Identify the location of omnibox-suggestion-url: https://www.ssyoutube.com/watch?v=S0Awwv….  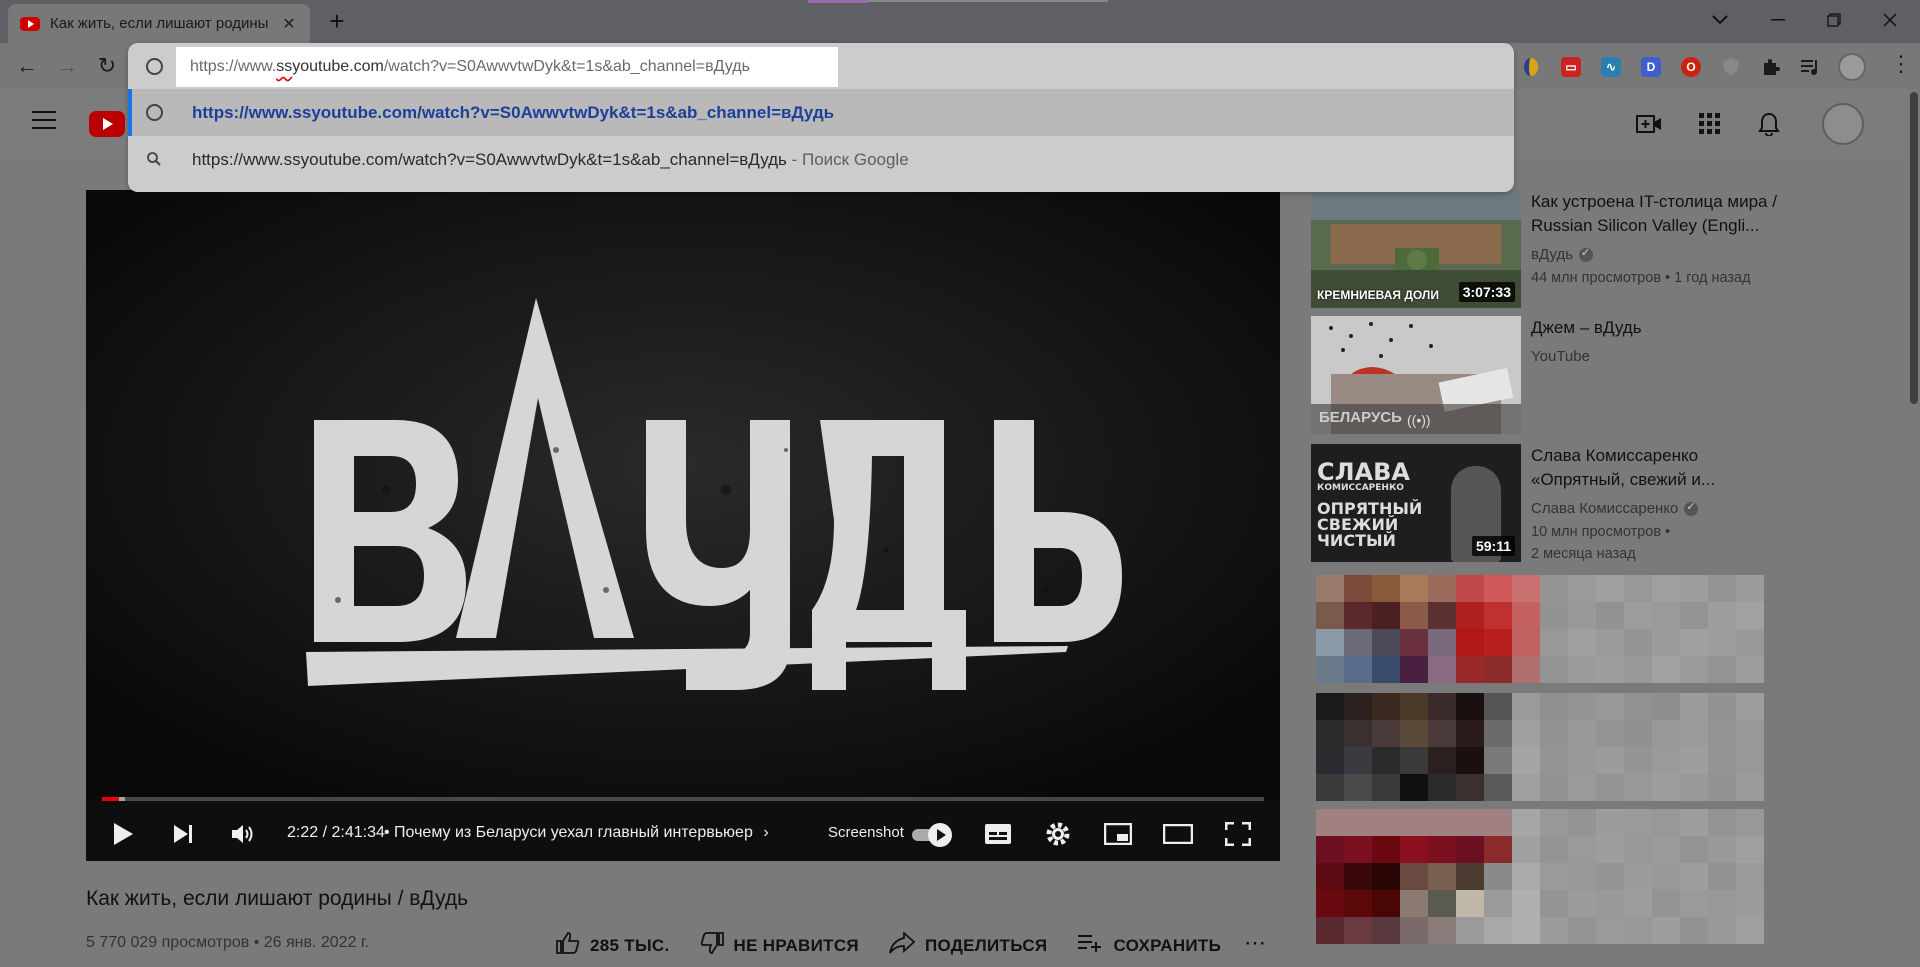
(821, 112).